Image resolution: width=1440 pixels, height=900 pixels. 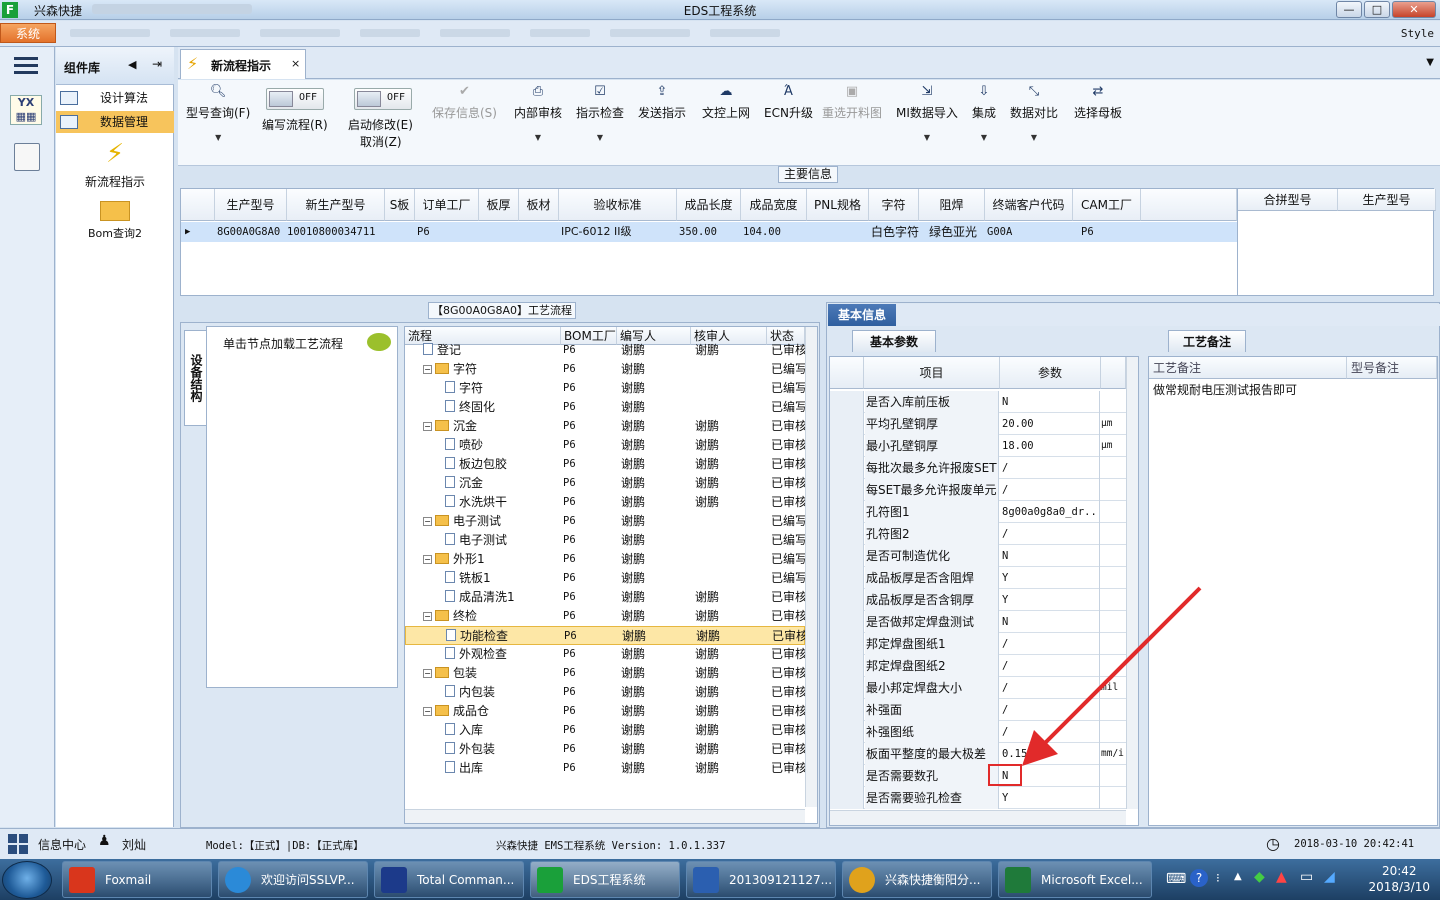 What do you see at coordinates (952, 205) in the screenshot?
I see `column-header: 阻焊` at bounding box center [952, 205].